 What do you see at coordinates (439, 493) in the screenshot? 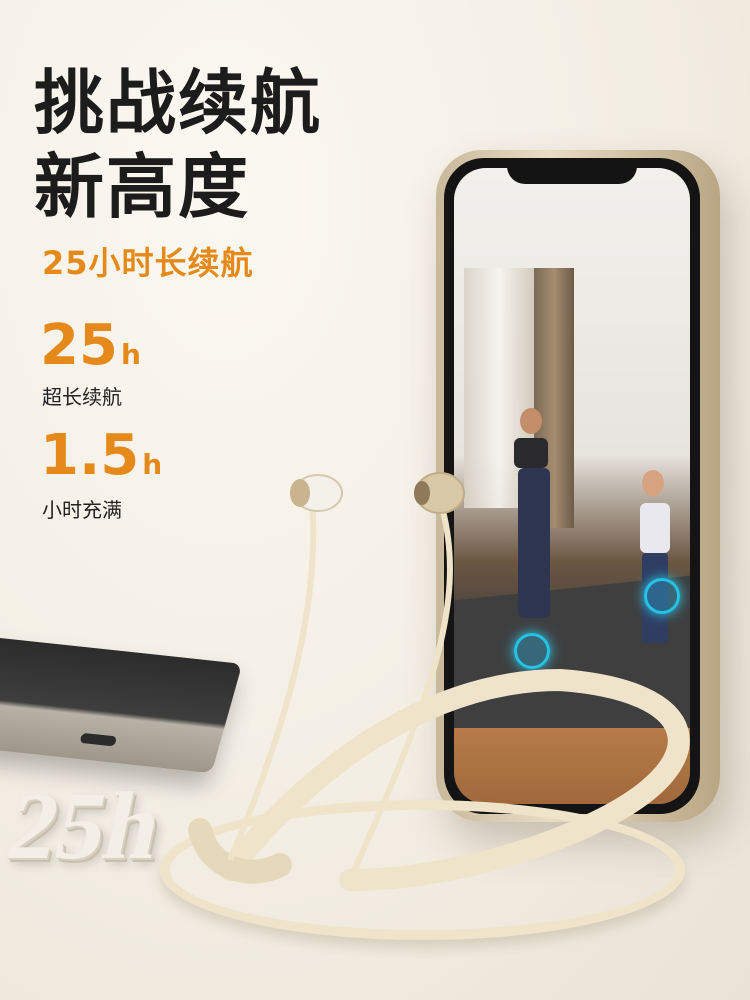
I see `right-earbud-icon` at bounding box center [439, 493].